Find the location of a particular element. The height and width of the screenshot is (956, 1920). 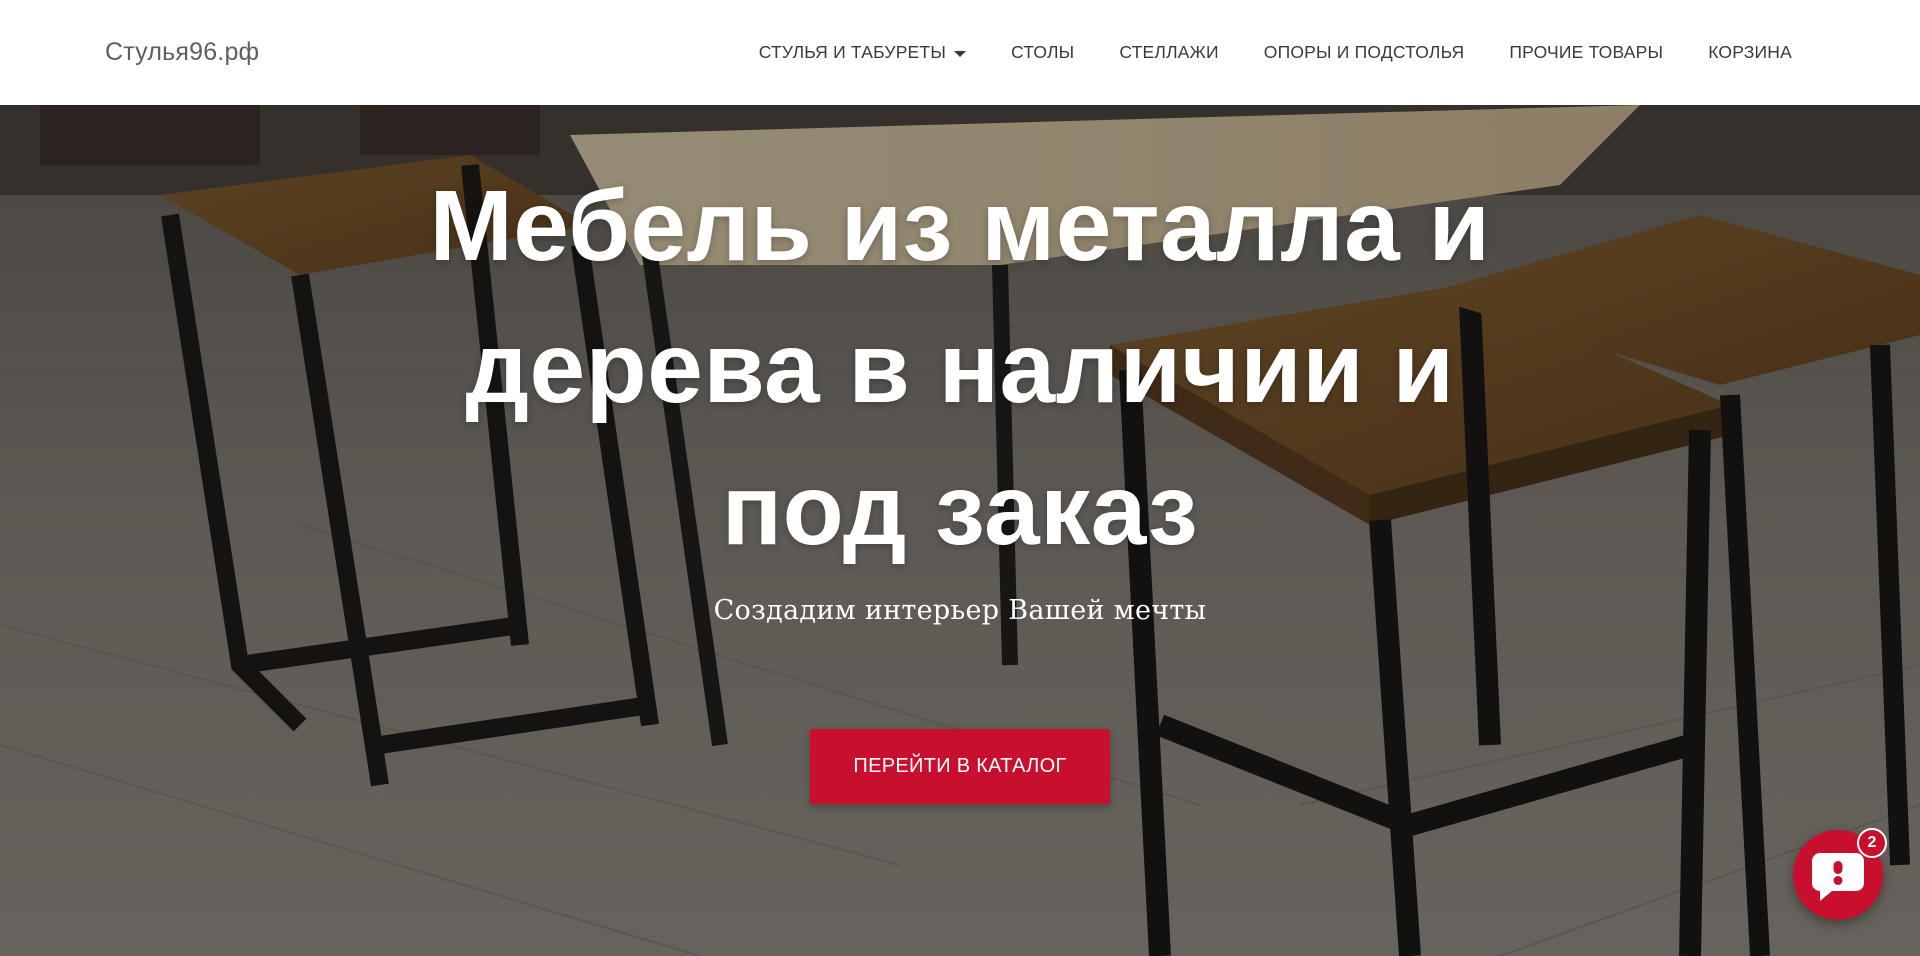

go-to-catalog-button: ПЕРЕЙТИ В КАТАЛОГ is located at coordinates (960, 766).